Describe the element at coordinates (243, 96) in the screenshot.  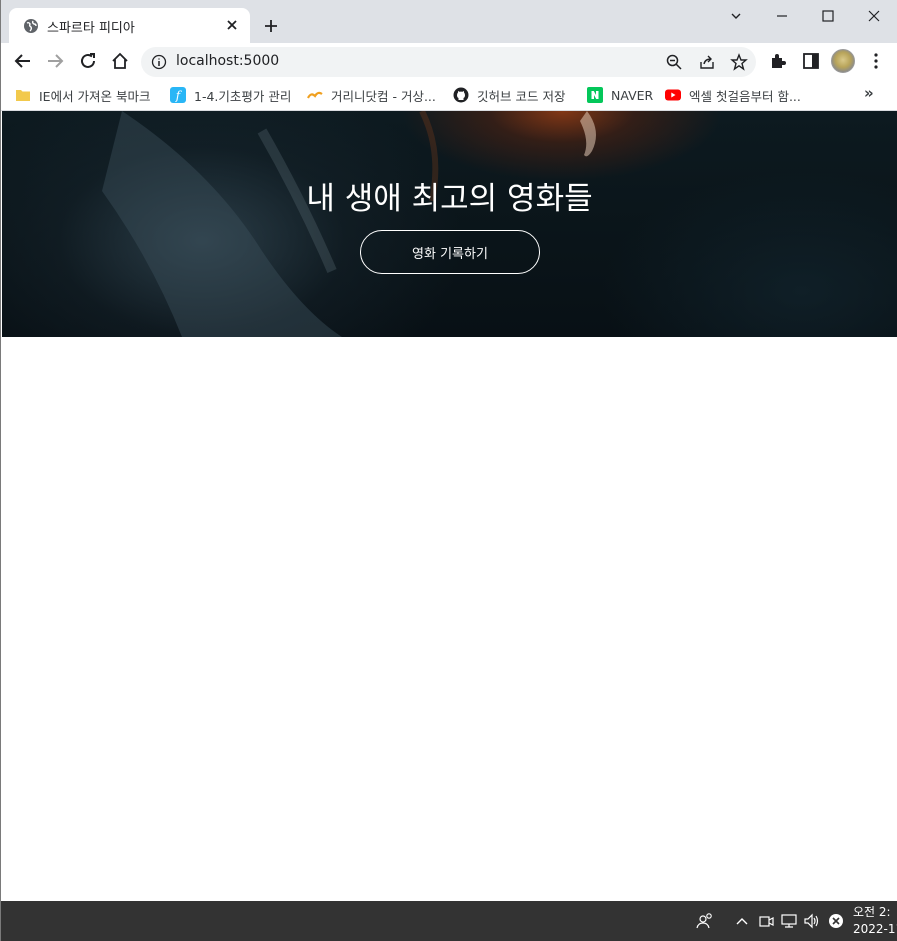
I see `bookmark-label: 1-4.기초평가 관리` at that location.